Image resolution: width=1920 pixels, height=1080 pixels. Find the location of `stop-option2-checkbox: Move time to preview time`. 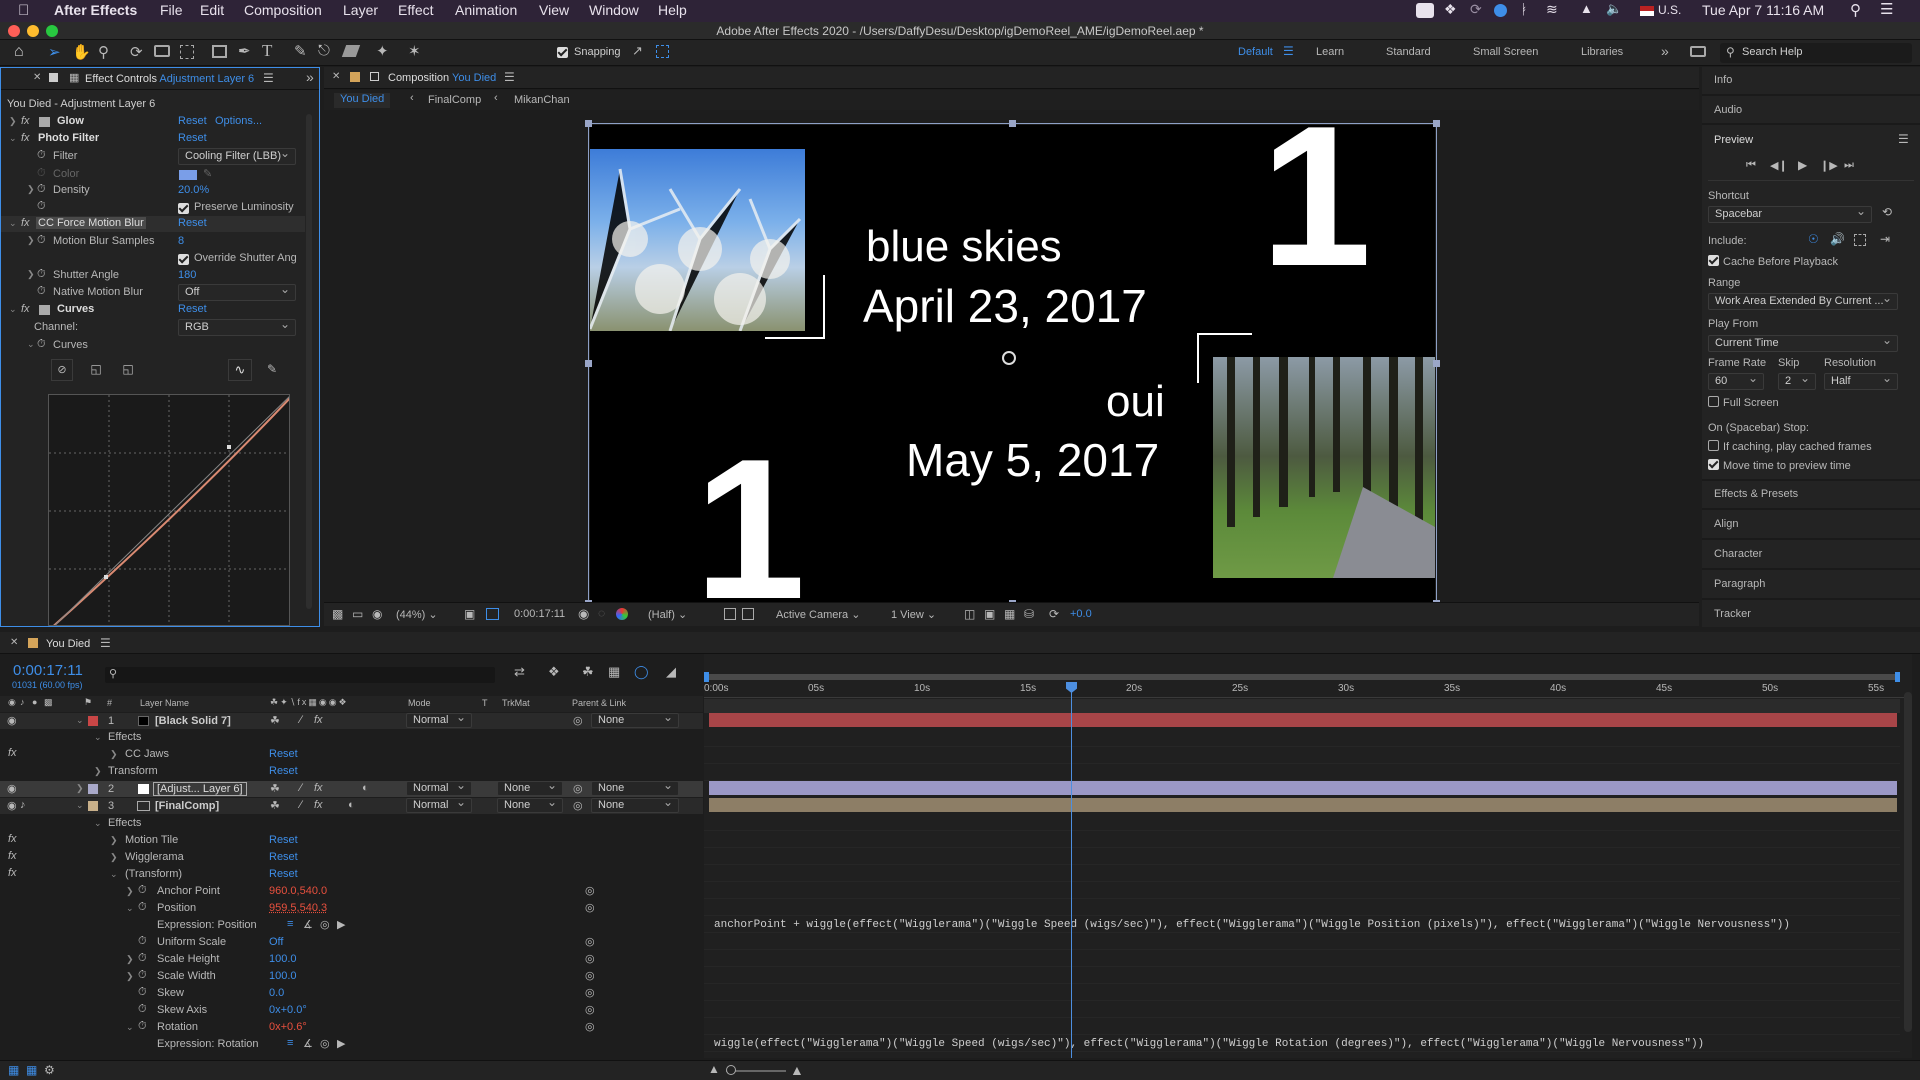

stop-option2-checkbox: Move time to preview time is located at coordinates (1779, 465).